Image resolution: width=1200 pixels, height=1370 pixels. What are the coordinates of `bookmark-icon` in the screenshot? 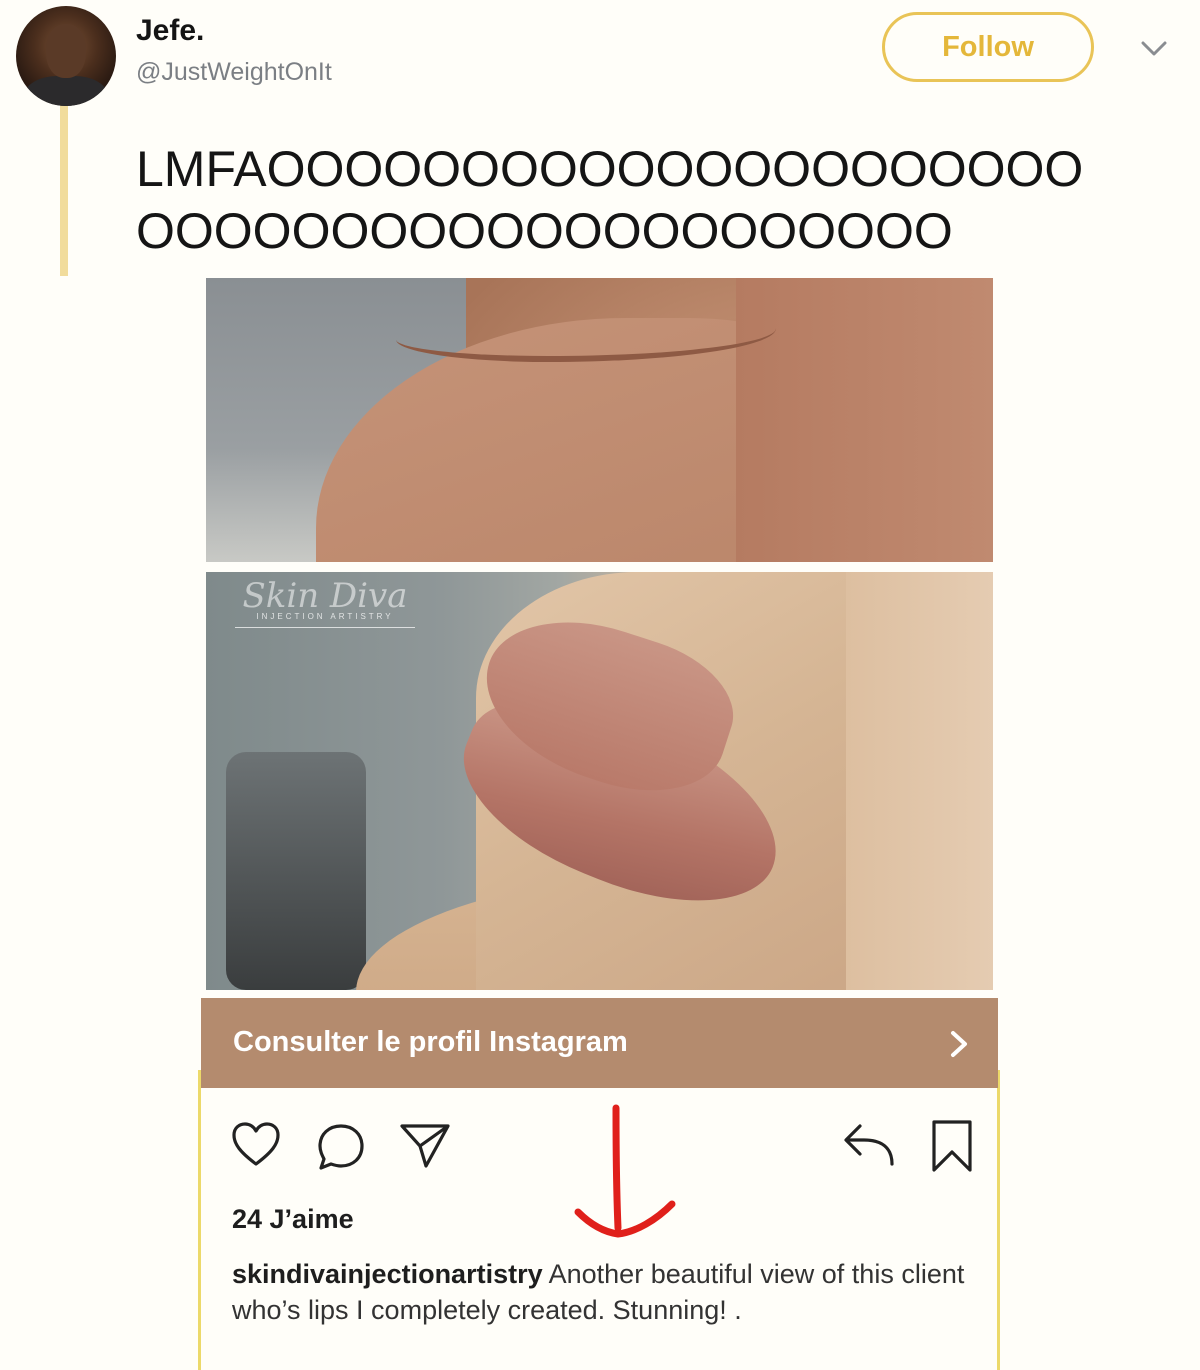 It's located at (952, 1146).